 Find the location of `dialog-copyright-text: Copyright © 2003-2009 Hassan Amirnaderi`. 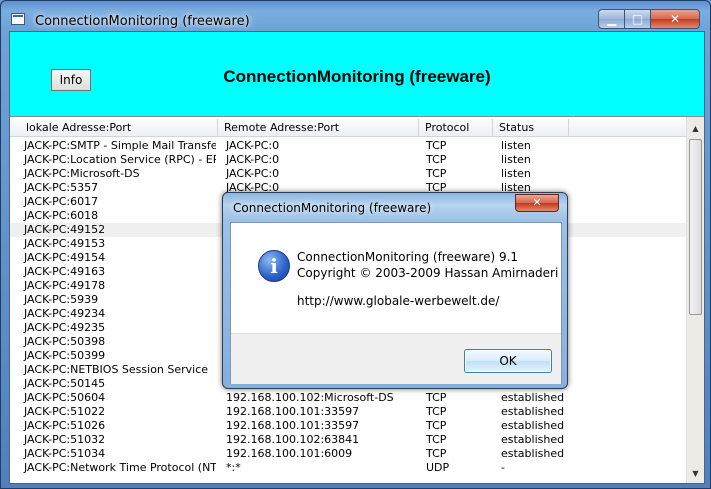

dialog-copyright-text: Copyright © 2003-2009 Hassan Amirnaderi is located at coordinates (428, 273).